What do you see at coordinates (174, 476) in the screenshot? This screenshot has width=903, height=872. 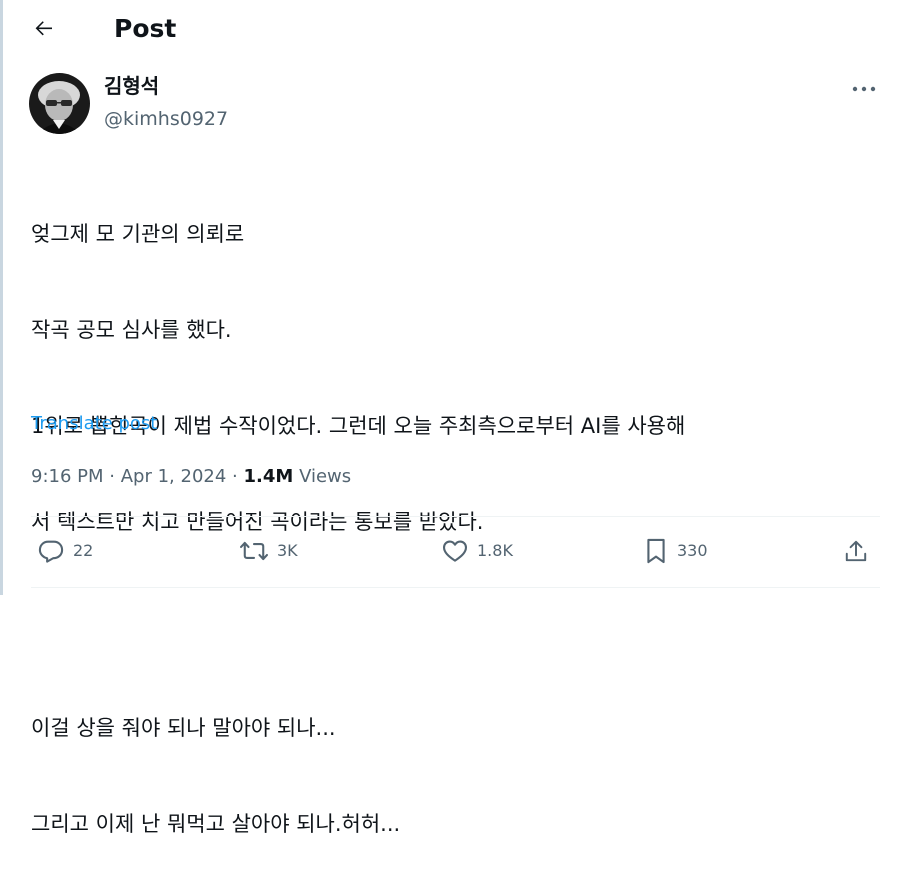 I see `post-date: Apr 1, 2024` at bounding box center [174, 476].